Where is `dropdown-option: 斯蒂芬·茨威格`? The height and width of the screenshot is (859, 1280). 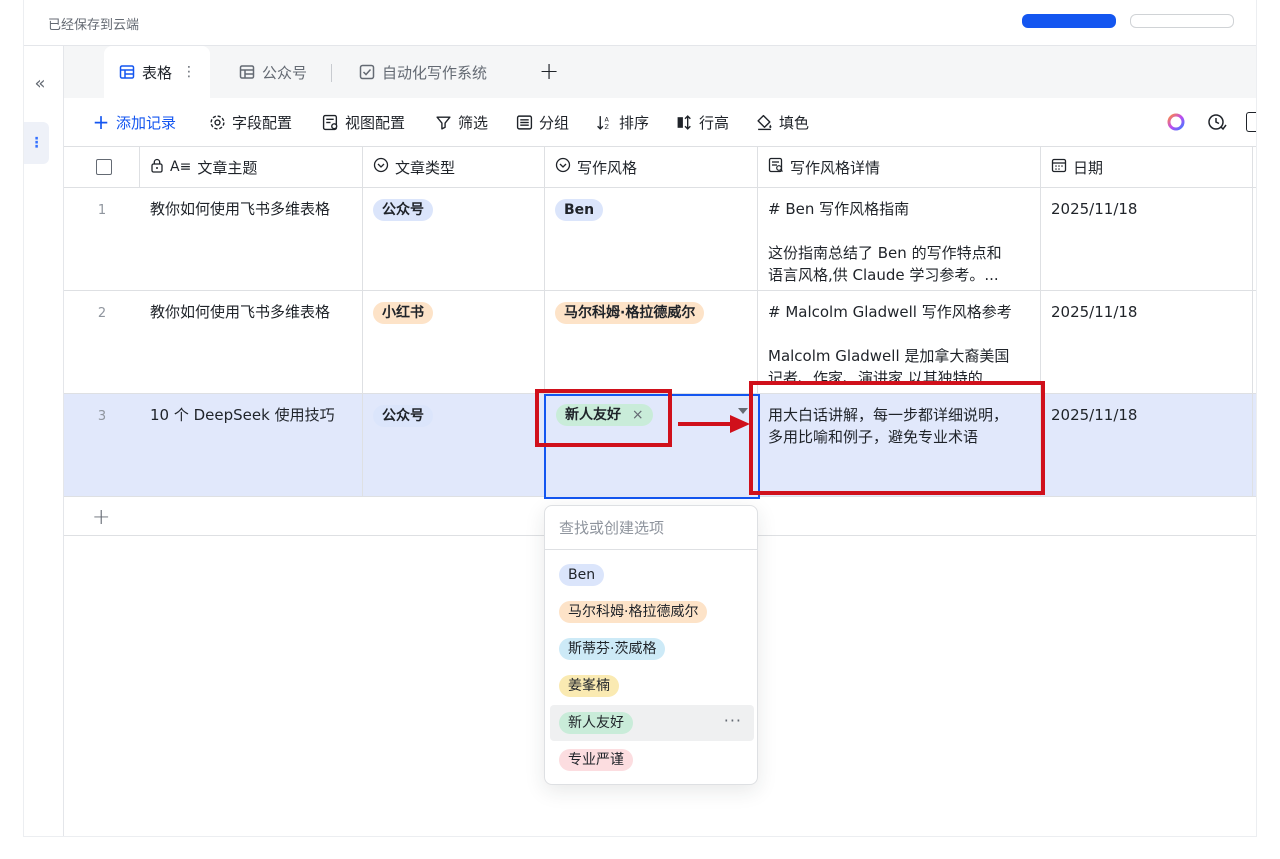 dropdown-option: 斯蒂芬·茨威格 is located at coordinates (652, 649).